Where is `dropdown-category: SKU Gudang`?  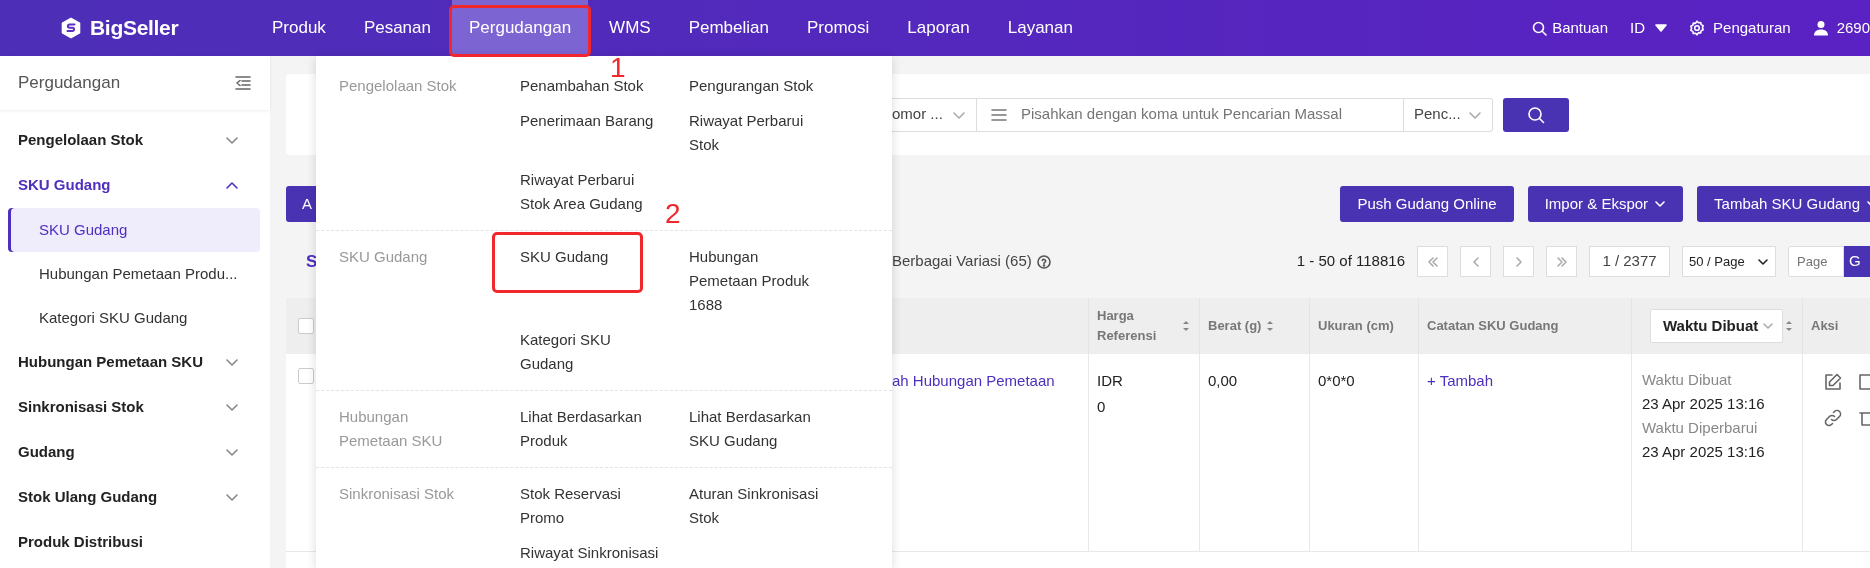 dropdown-category: SKU Gudang is located at coordinates (384, 257).